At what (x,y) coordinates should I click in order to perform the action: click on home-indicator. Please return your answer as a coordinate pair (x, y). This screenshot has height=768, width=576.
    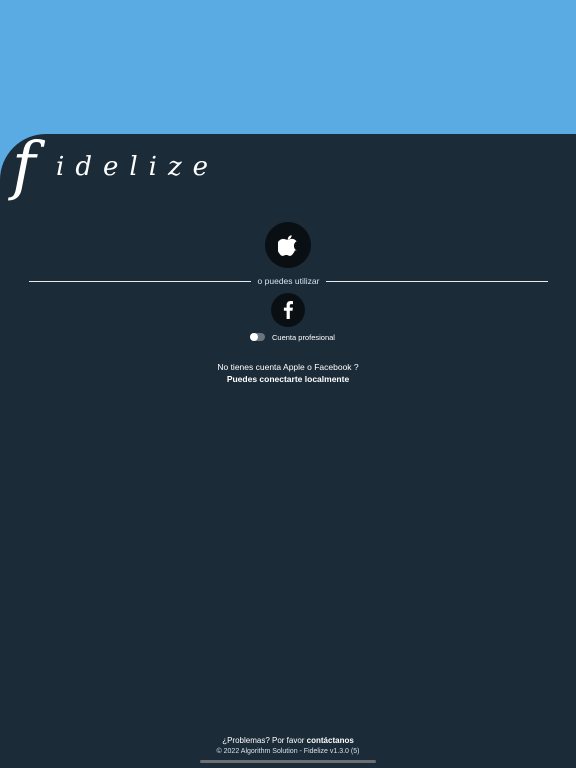
    Looking at the image, I should click on (288, 761).